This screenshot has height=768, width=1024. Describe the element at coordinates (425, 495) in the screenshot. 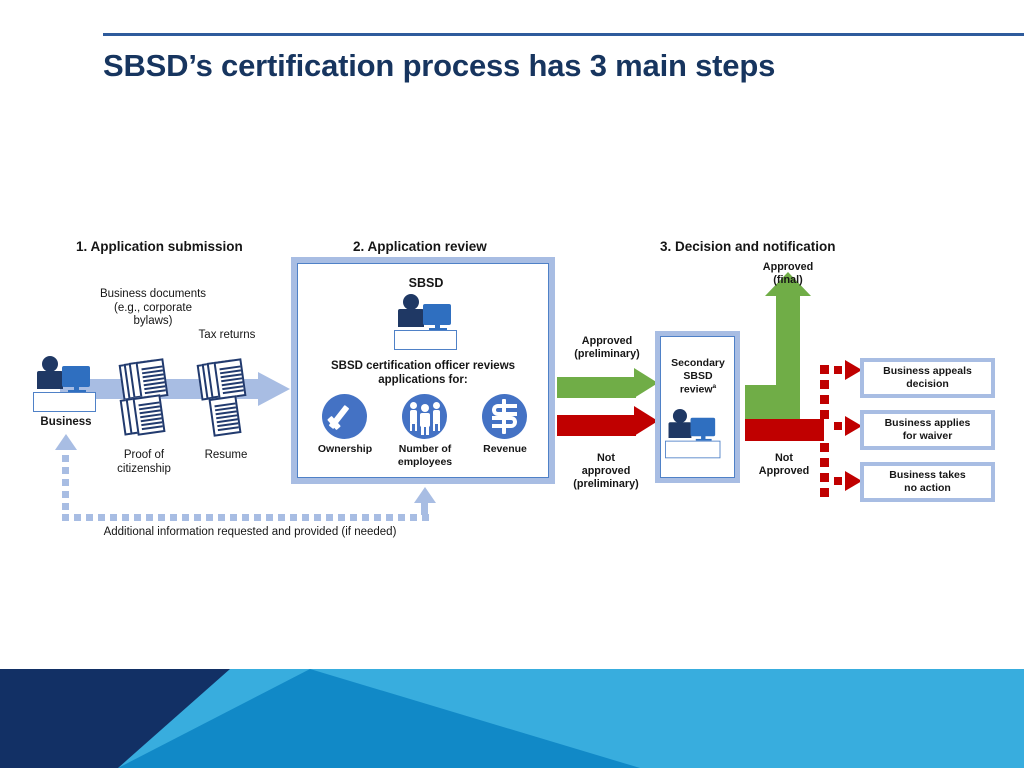

I see `feedback-arrow-head-right` at that location.